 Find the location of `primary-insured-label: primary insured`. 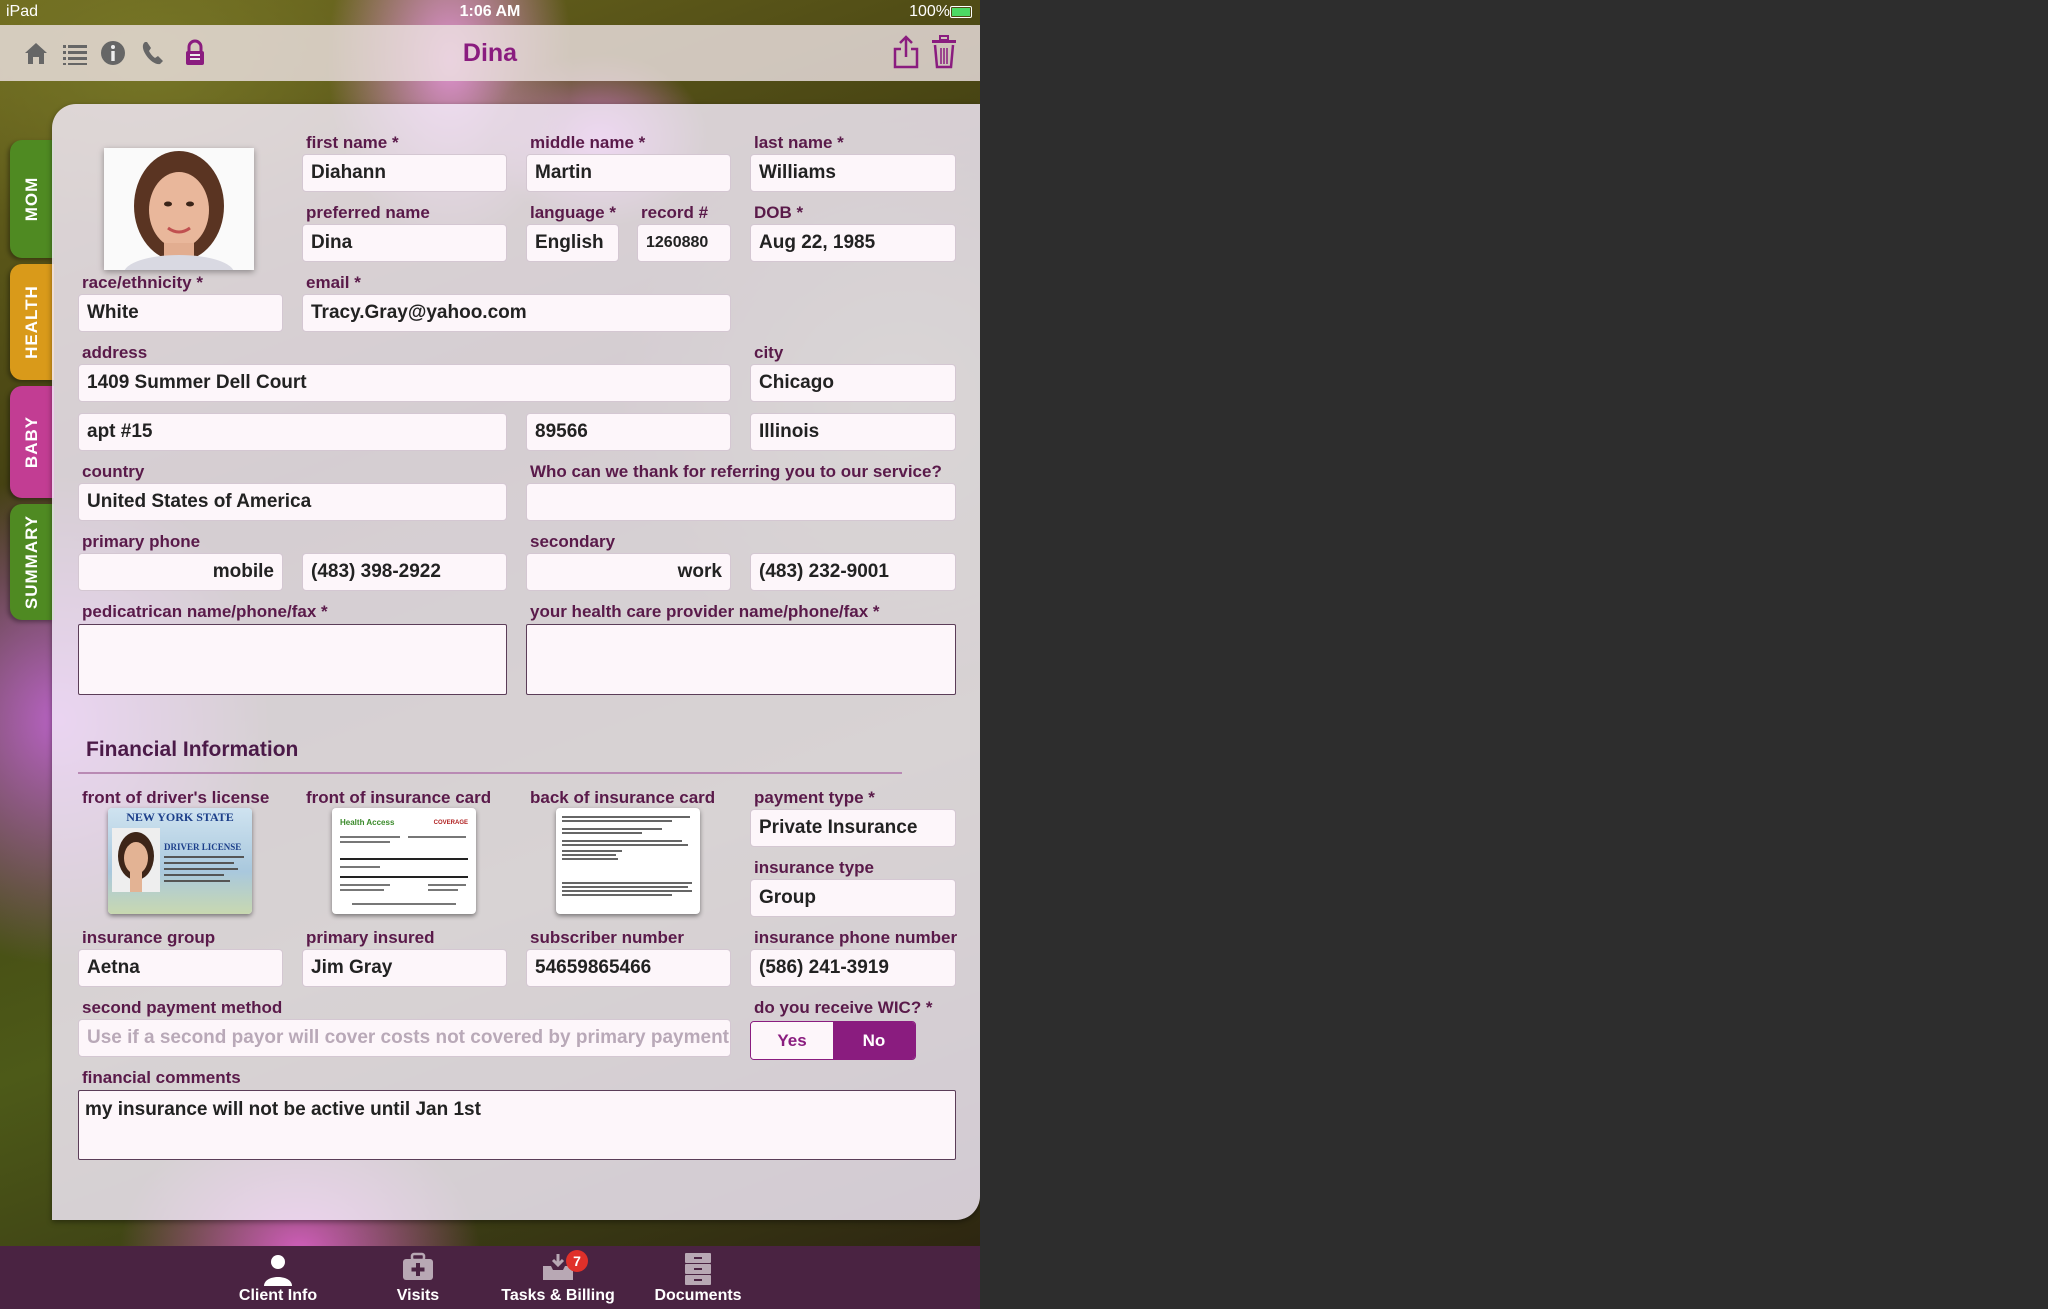

primary-insured-label: primary insured is located at coordinates (370, 937).